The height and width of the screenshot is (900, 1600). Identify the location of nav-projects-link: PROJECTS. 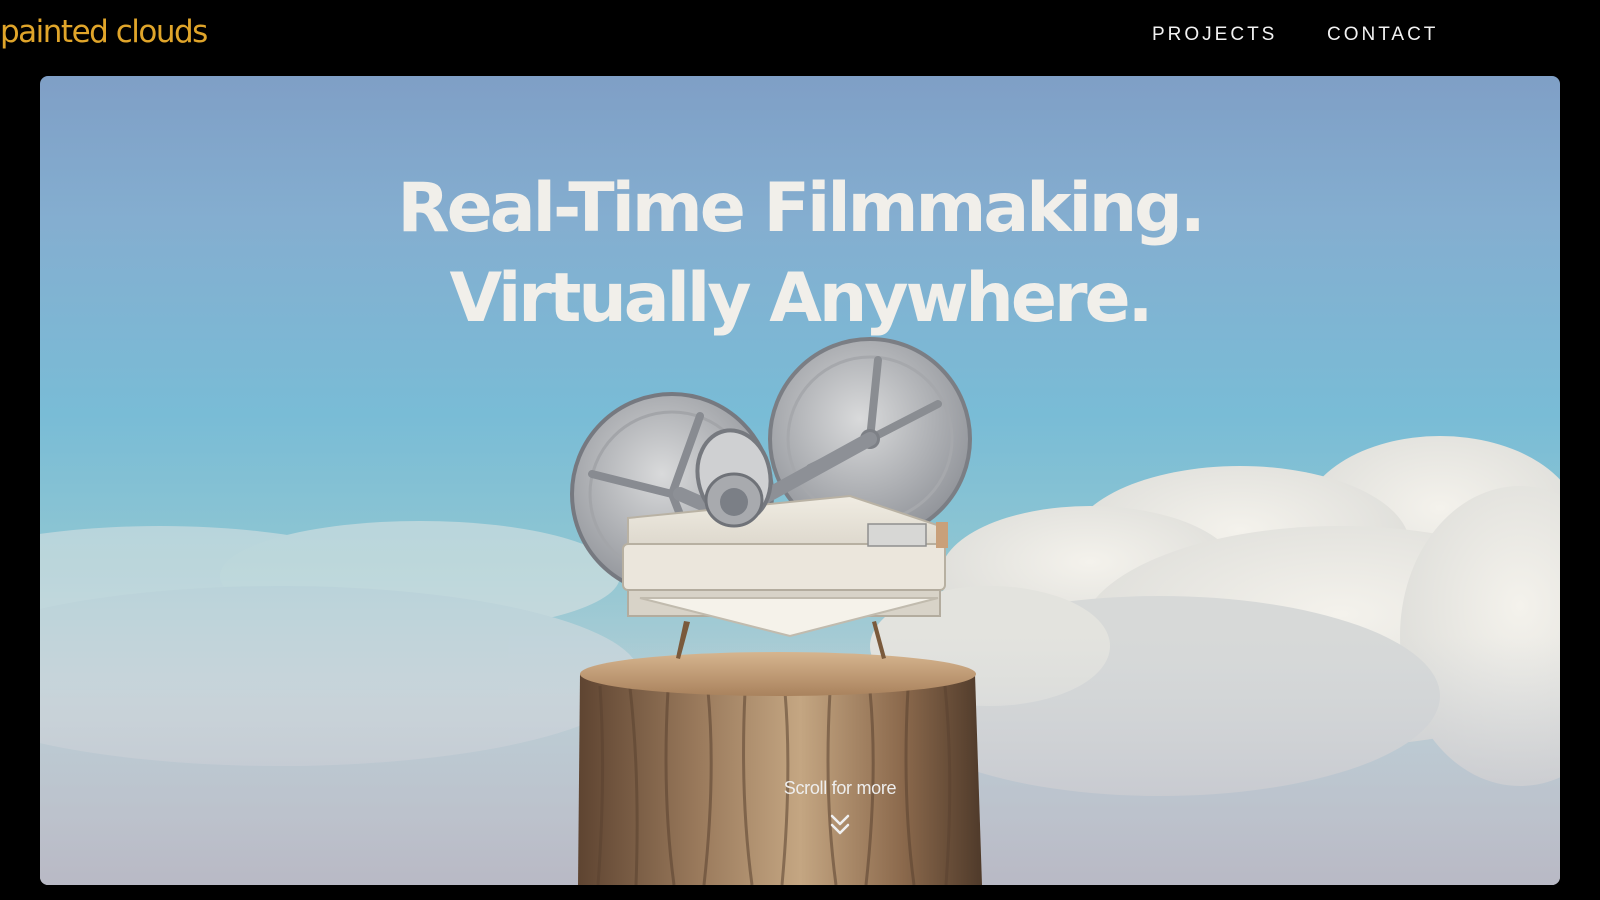
(1214, 35).